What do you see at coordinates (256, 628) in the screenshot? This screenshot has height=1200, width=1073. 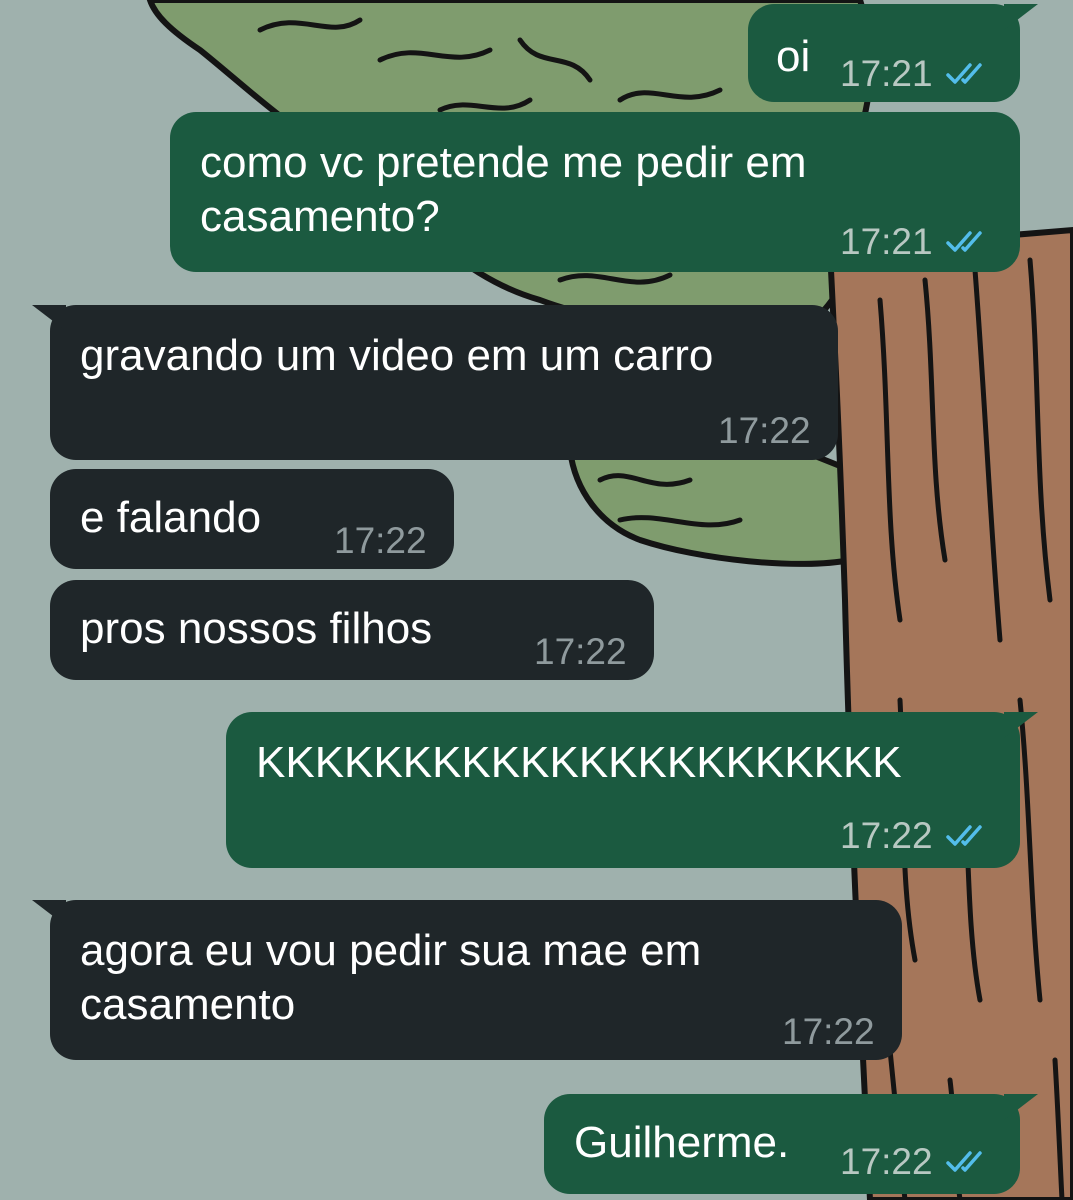 I see `message-text: pros nossos filhos` at bounding box center [256, 628].